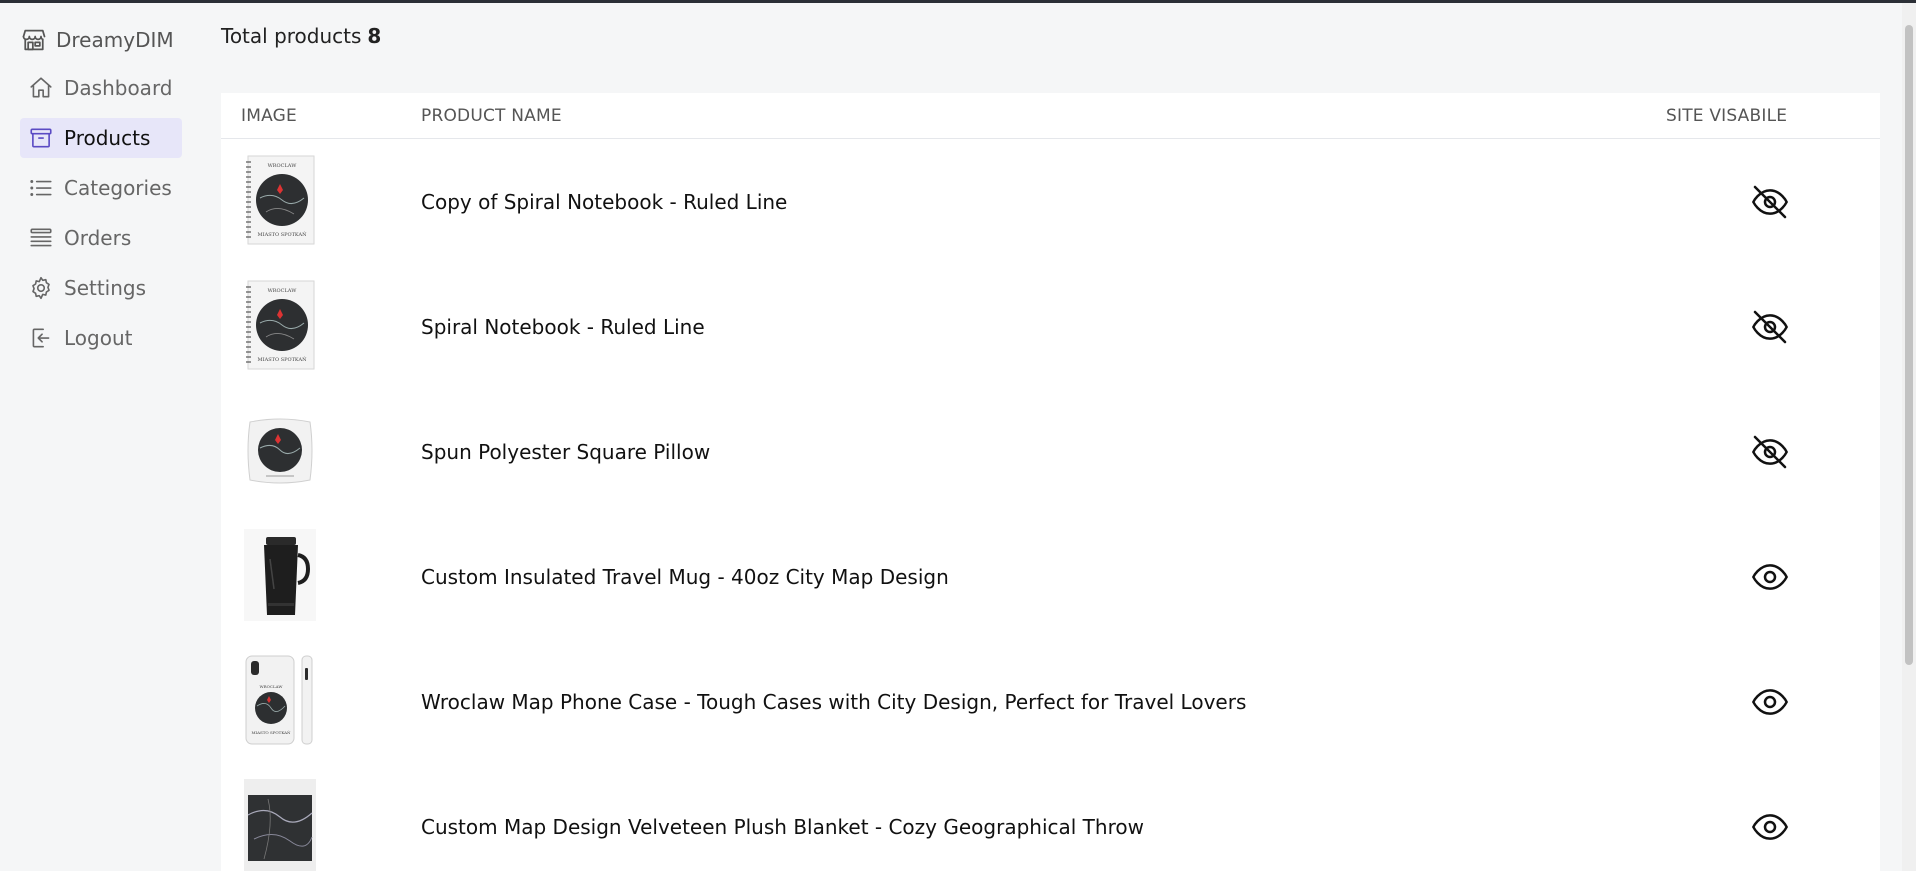 Image resolution: width=1916 pixels, height=871 pixels. I want to click on column-header-site-visible: SITE VISABILE, so click(1727, 115).